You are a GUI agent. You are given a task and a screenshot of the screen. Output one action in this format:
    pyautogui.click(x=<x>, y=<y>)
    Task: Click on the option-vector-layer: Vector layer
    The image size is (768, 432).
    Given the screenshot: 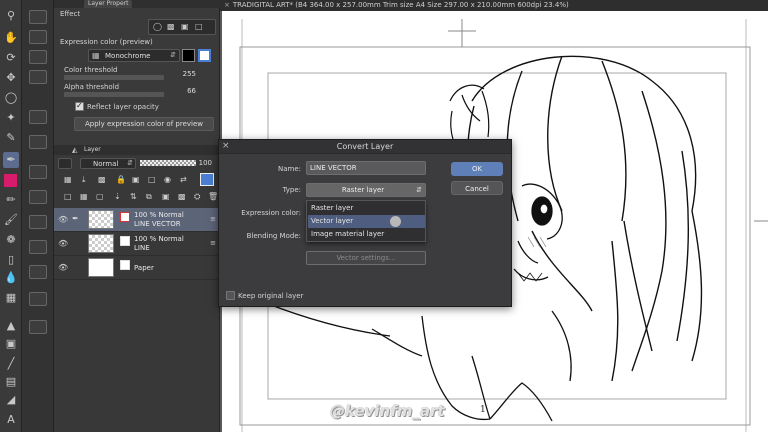 What is the action you would take?
    pyautogui.click(x=366, y=221)
    